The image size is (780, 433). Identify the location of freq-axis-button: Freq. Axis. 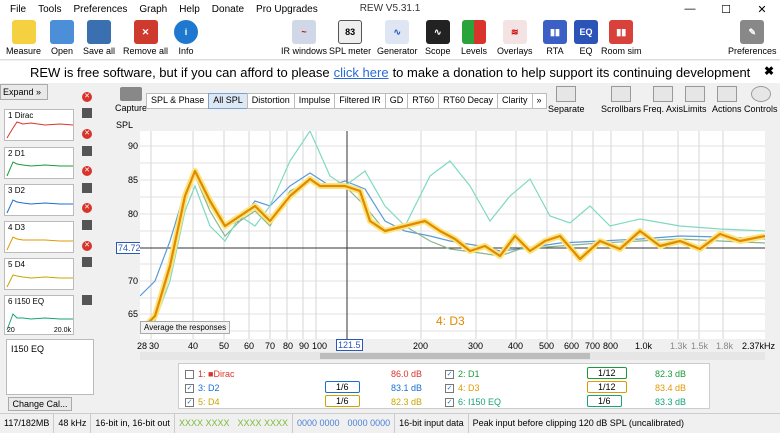
(663, 100).